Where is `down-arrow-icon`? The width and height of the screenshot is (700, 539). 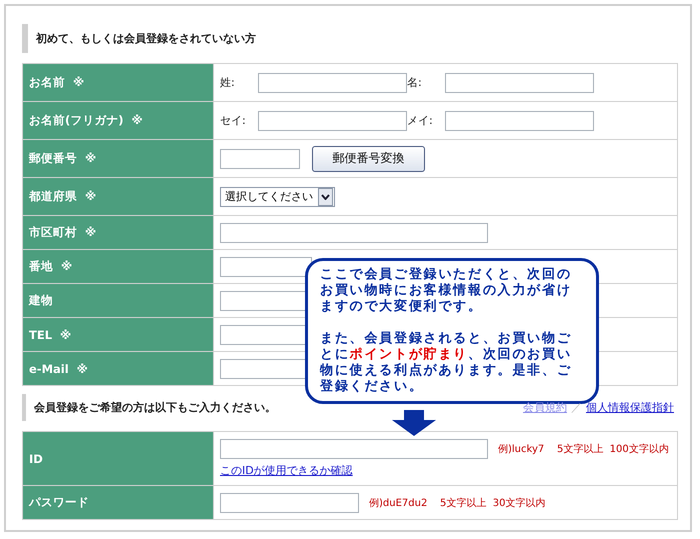 down-arrow-icon is located at coordinates (414, 423).